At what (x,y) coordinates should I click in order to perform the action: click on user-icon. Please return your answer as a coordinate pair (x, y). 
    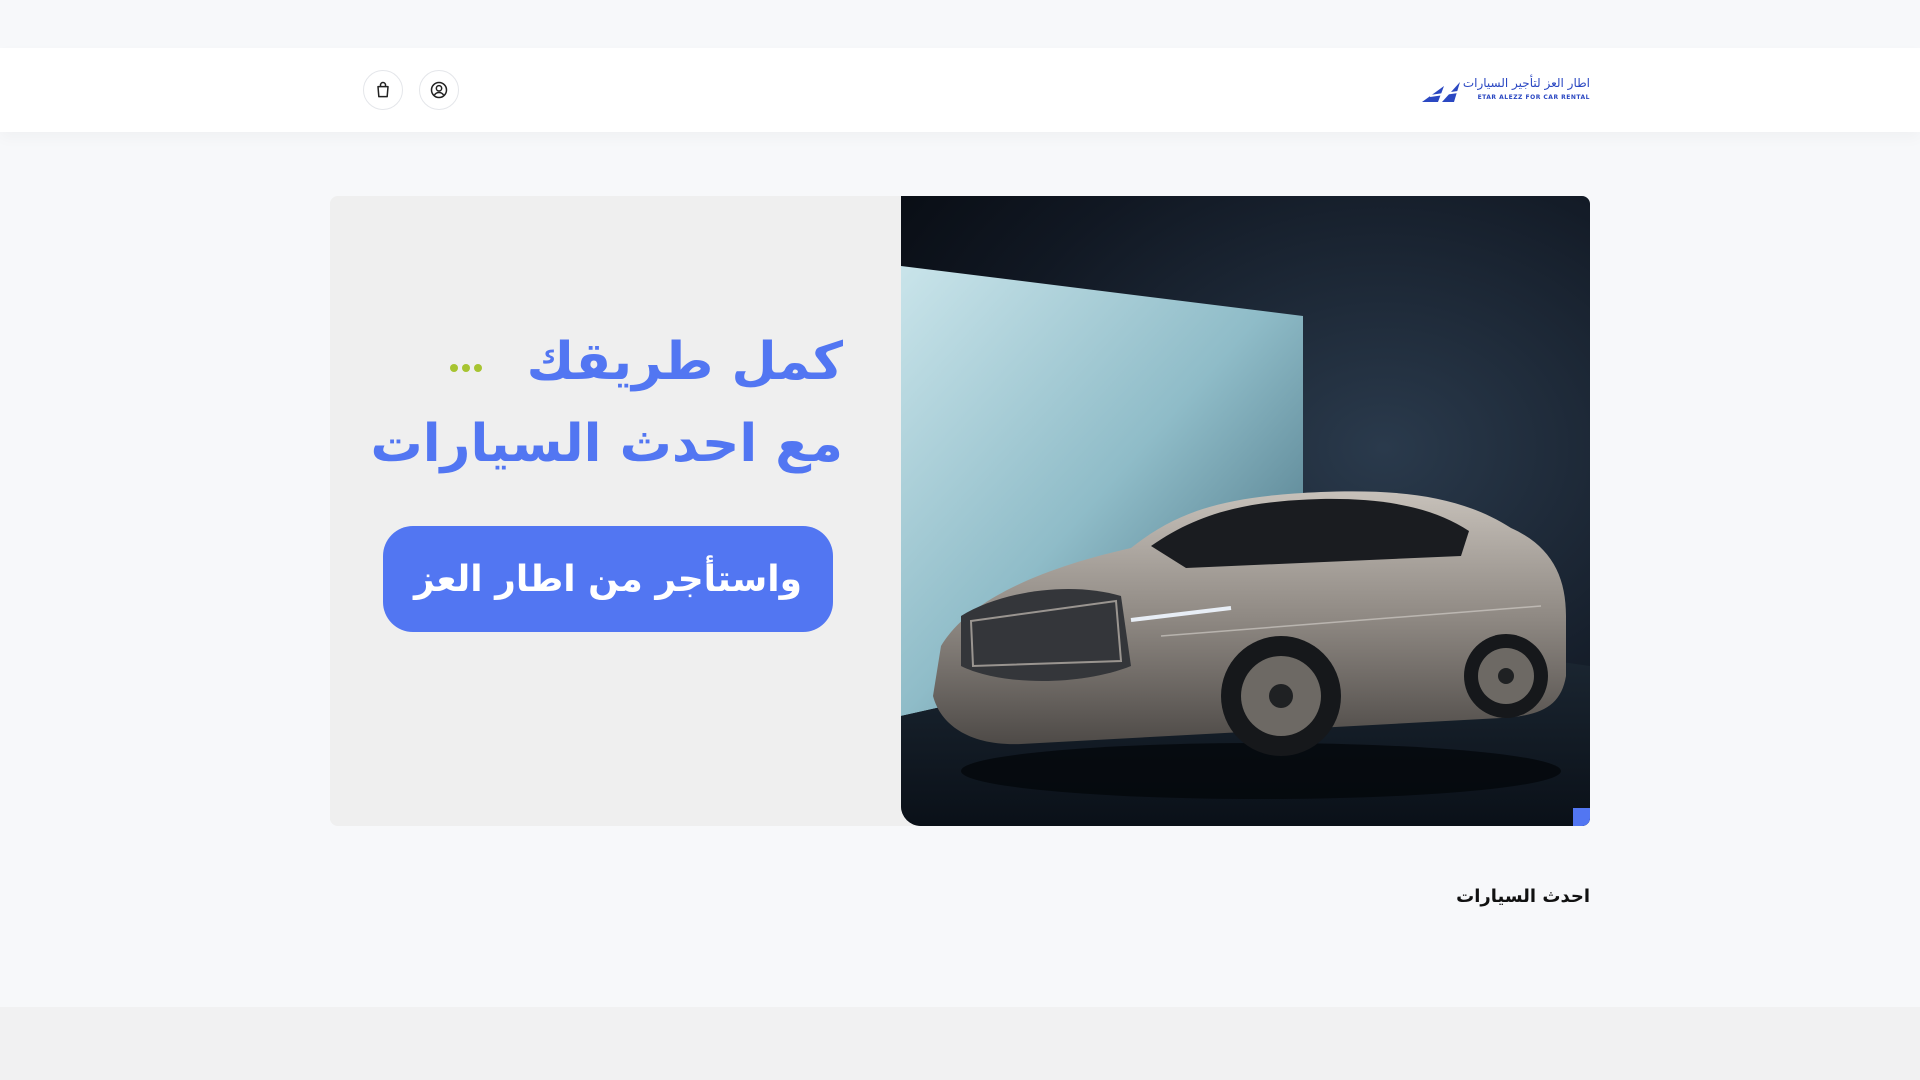
    Looking at the image, I should click on (439, 90).